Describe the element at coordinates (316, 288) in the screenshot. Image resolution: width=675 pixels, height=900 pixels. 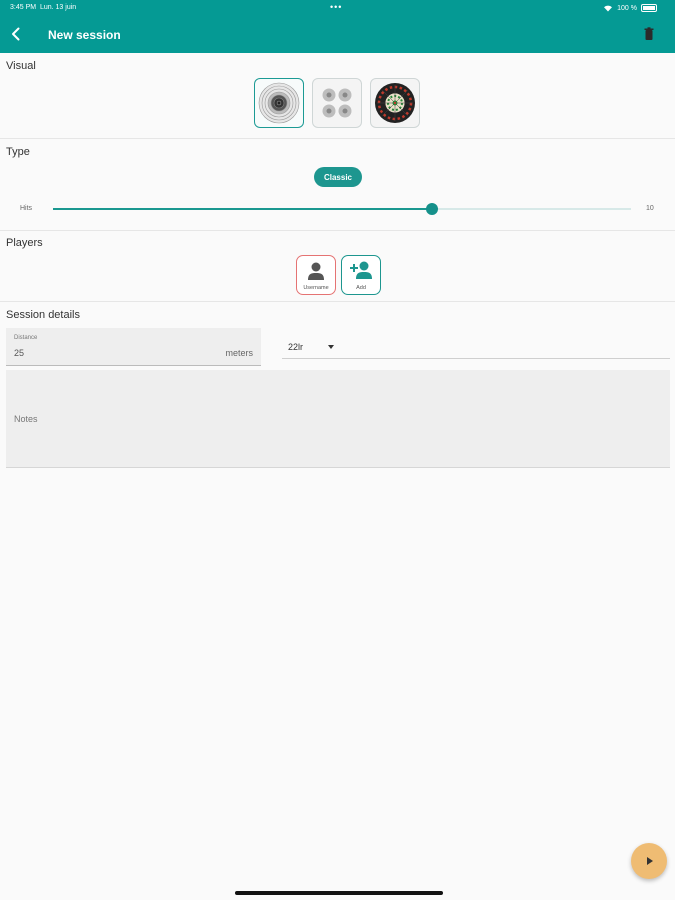
I see `player-name: Username` at that location.